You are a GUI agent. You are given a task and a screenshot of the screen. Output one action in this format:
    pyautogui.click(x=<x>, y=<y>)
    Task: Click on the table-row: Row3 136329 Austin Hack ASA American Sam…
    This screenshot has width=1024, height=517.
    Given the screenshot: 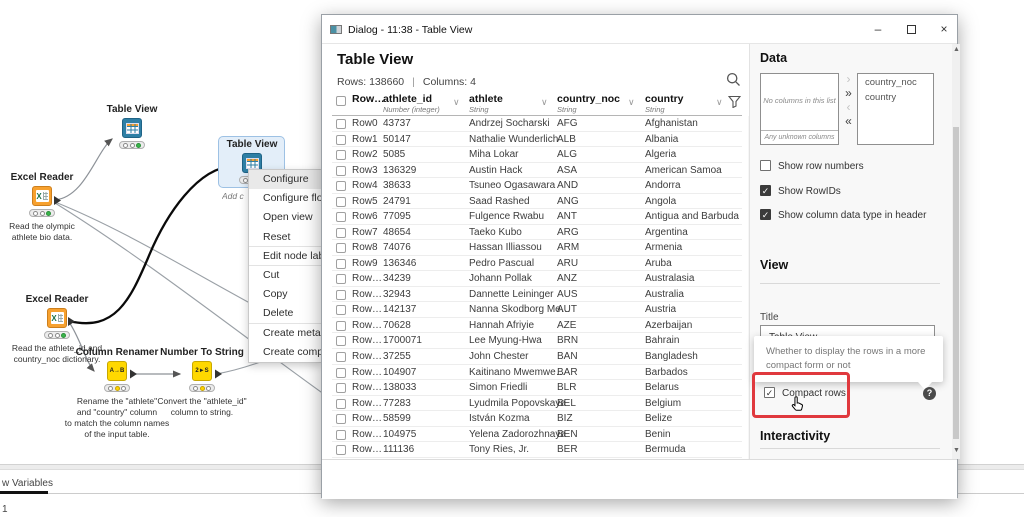 What is the action you would take?
    pyautogui.click(x=537, y=171)
    